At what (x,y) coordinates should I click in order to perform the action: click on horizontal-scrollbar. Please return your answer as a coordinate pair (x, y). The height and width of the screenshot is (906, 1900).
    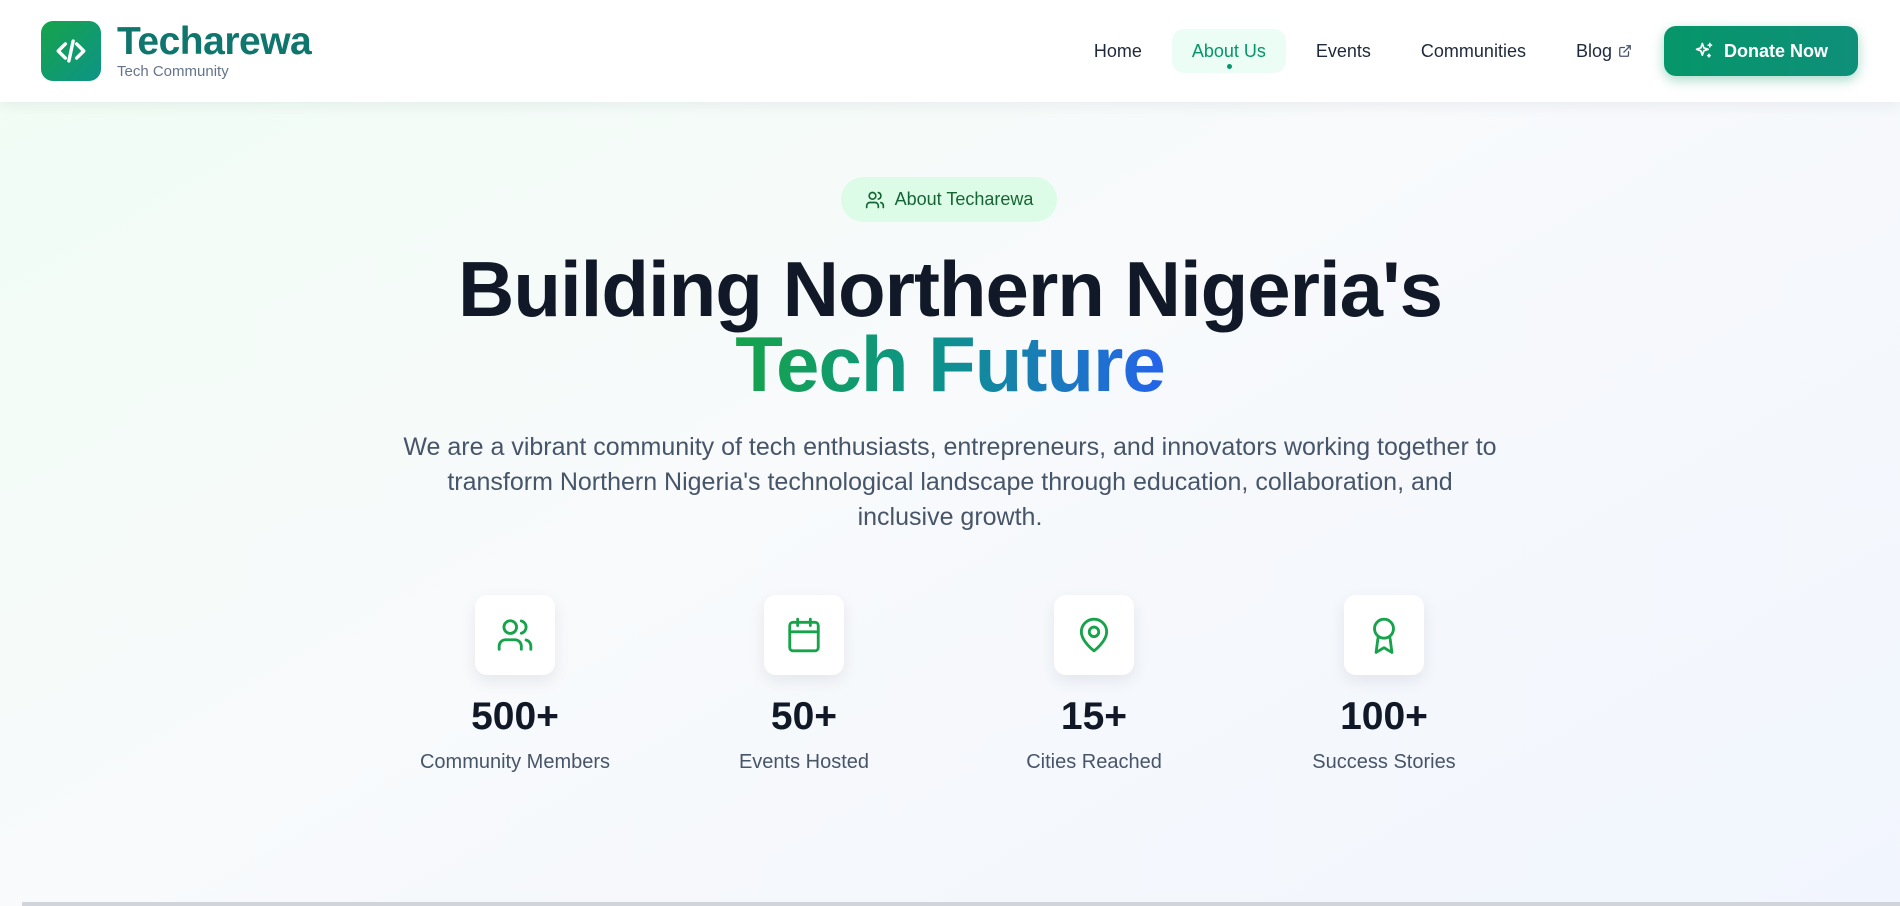
    Looking at the image, I should click on (961, 904).